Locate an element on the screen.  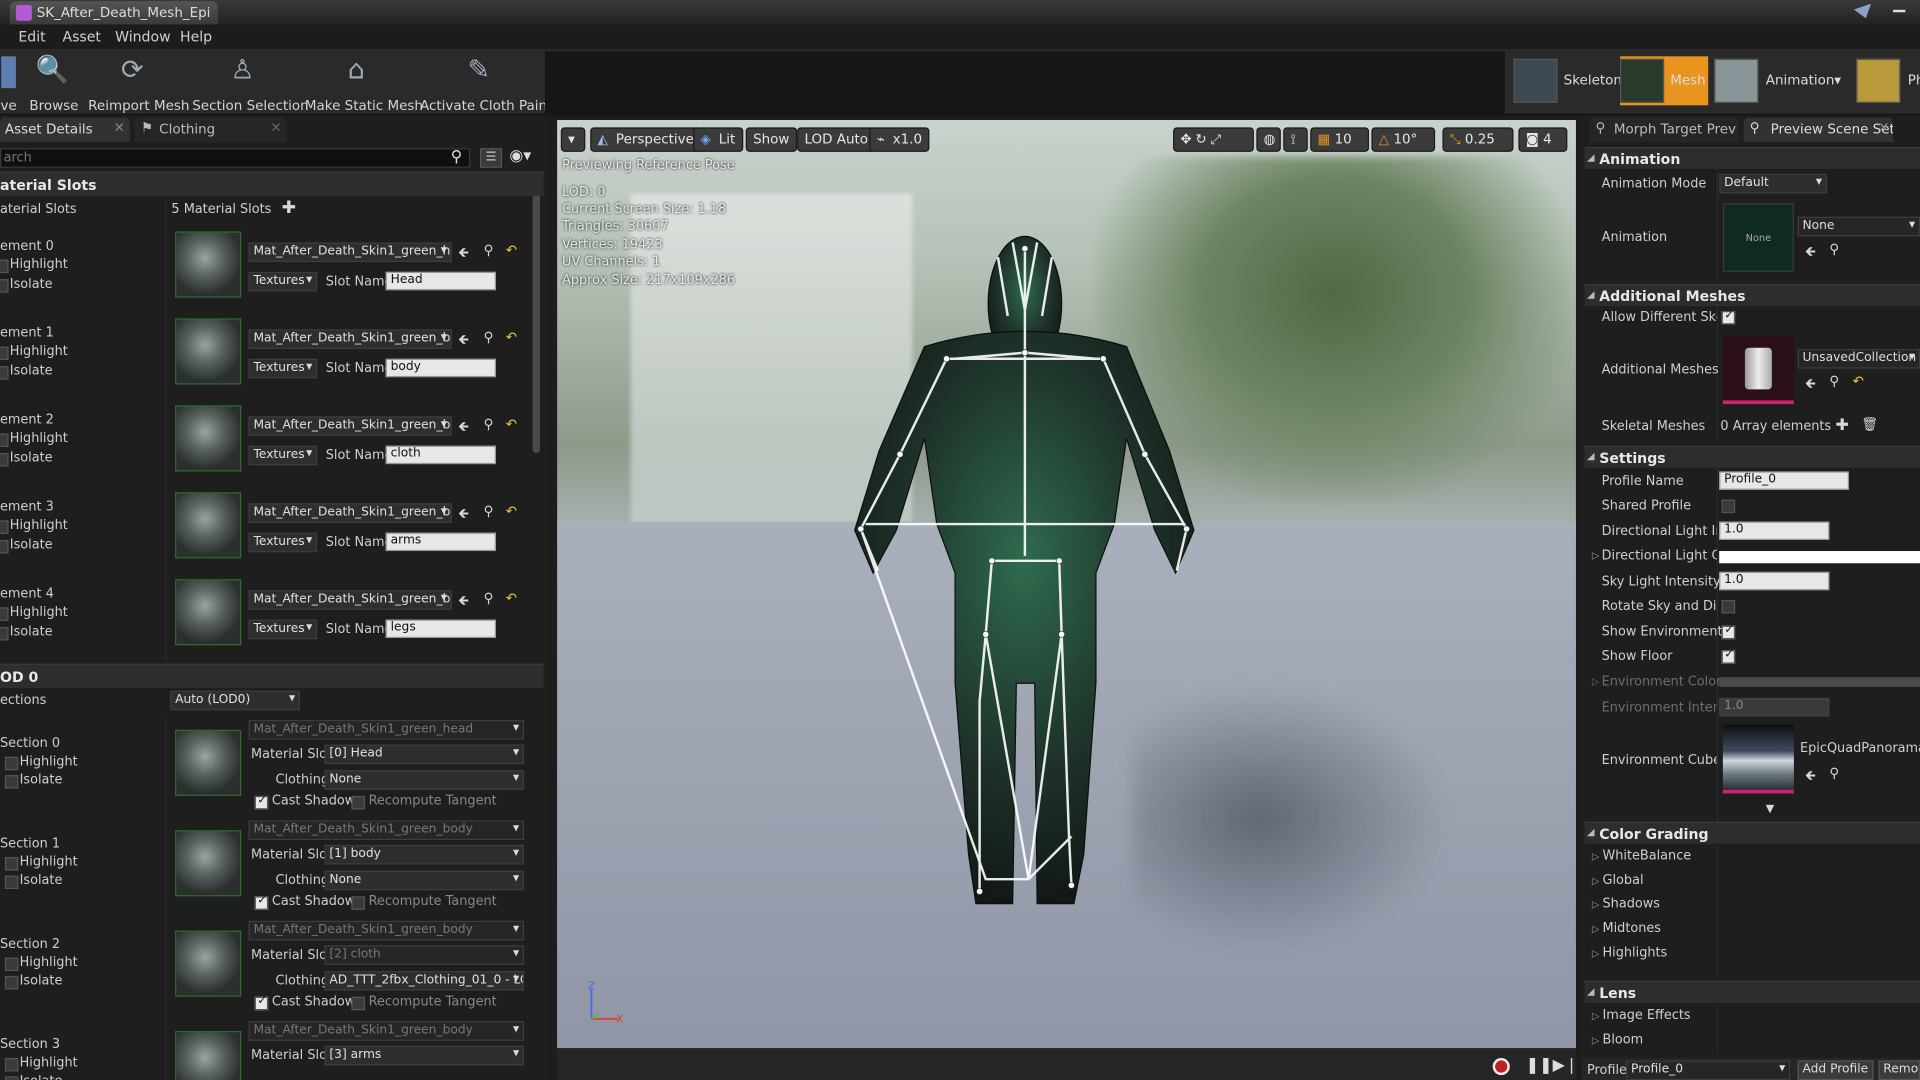
delete-trash-icon: 🗑 is located at coordinates (1869, 424).